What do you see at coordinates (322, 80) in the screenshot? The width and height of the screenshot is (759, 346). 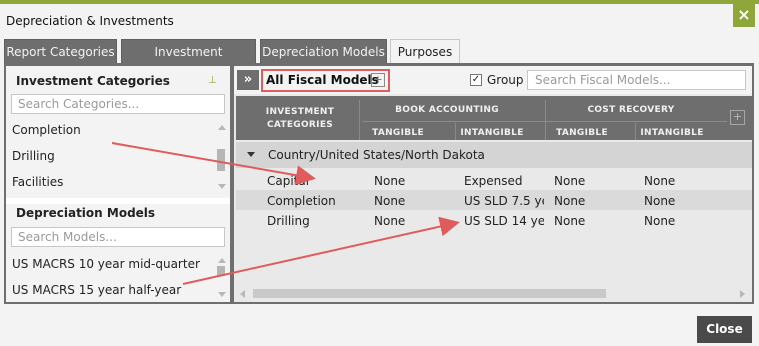 I see `all-fiscal-models-label: All Fiscal Models` at bounding box center [322, 80].